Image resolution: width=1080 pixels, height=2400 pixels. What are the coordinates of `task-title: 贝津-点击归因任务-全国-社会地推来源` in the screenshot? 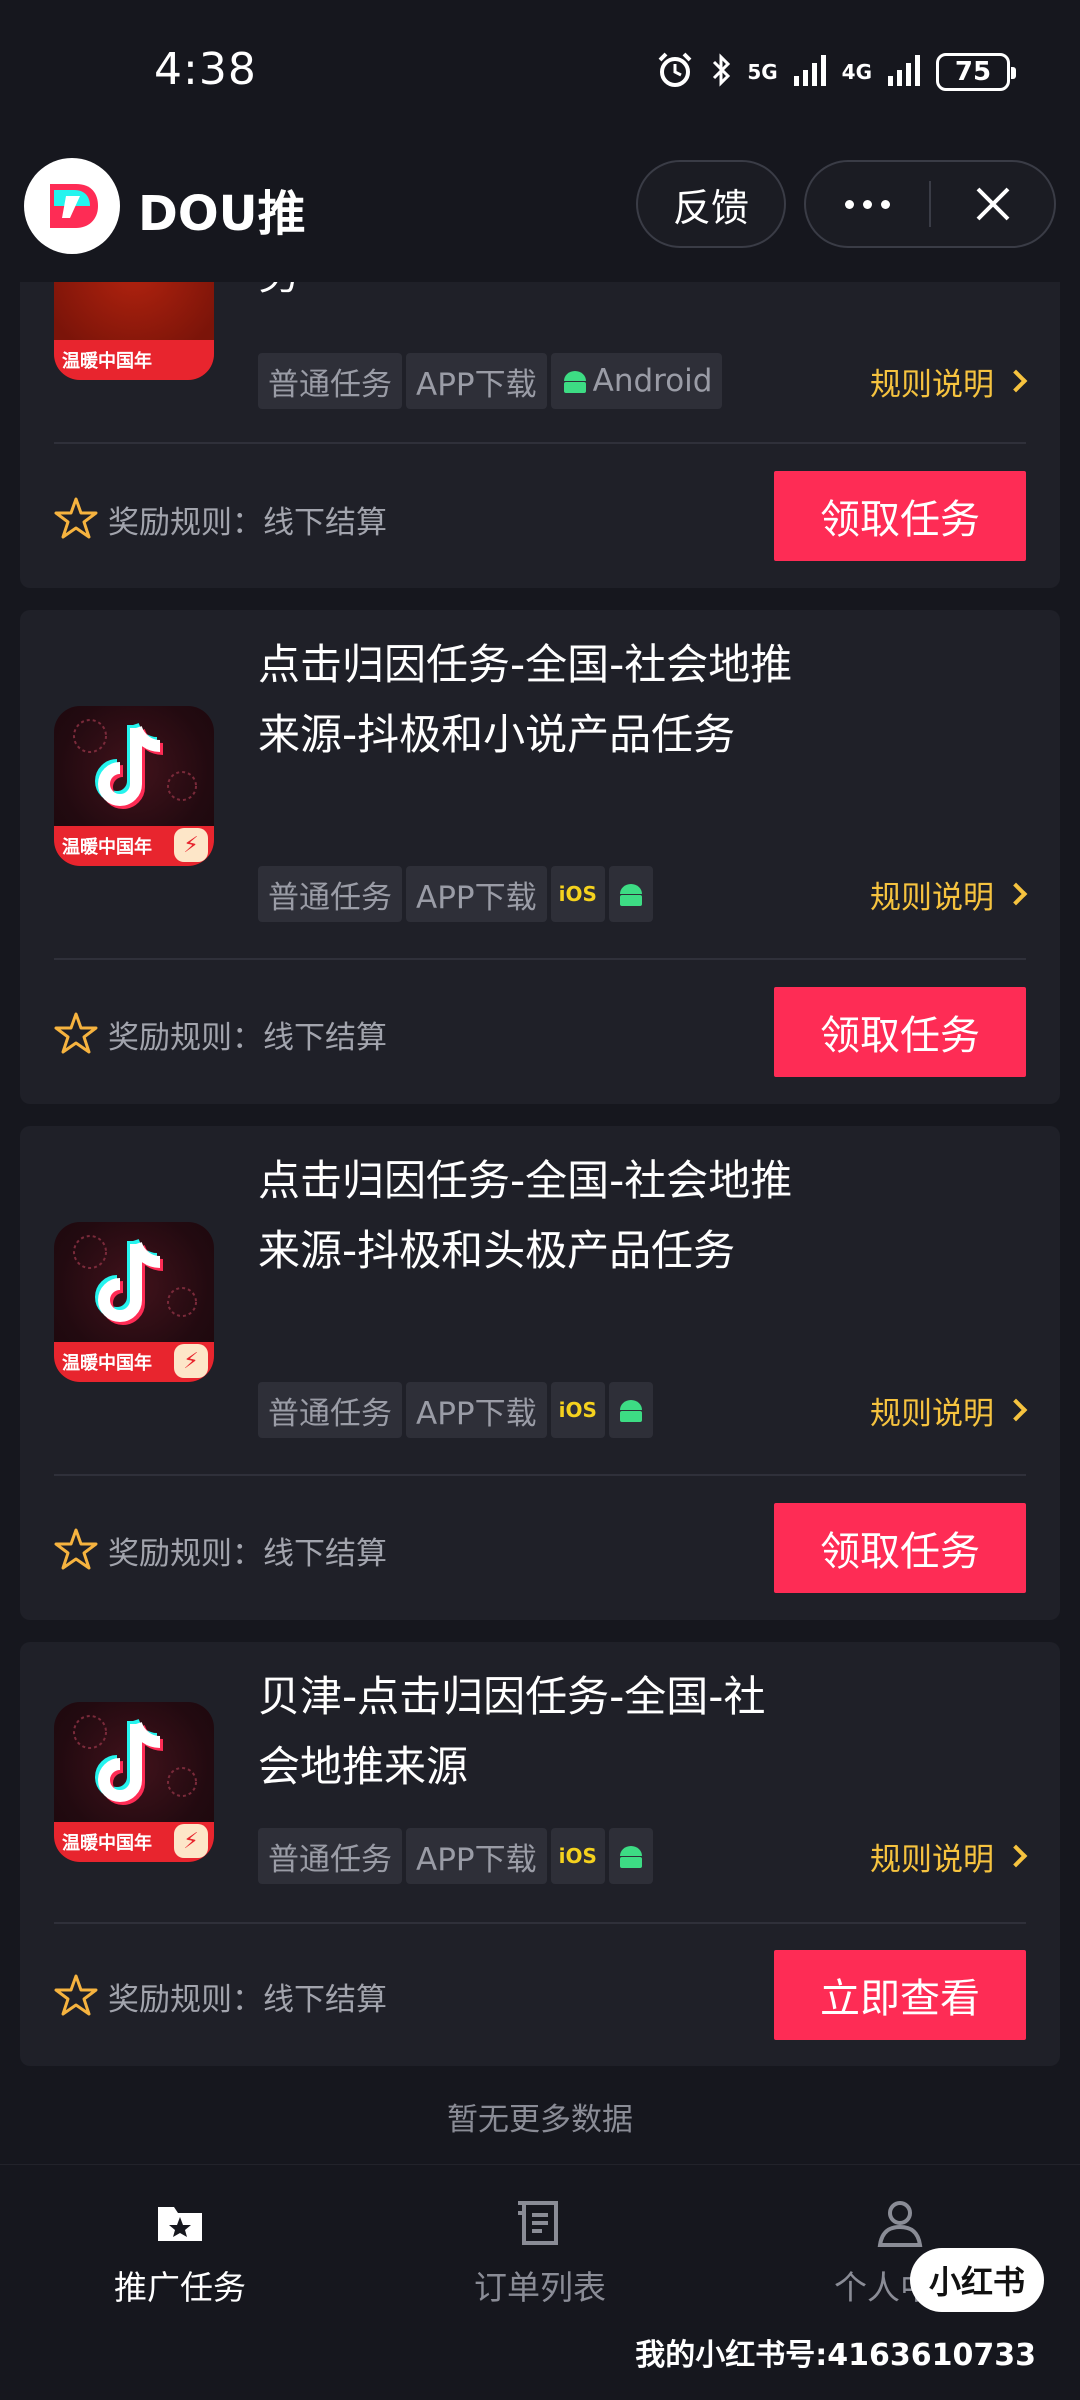 It's located at (512, 1731).